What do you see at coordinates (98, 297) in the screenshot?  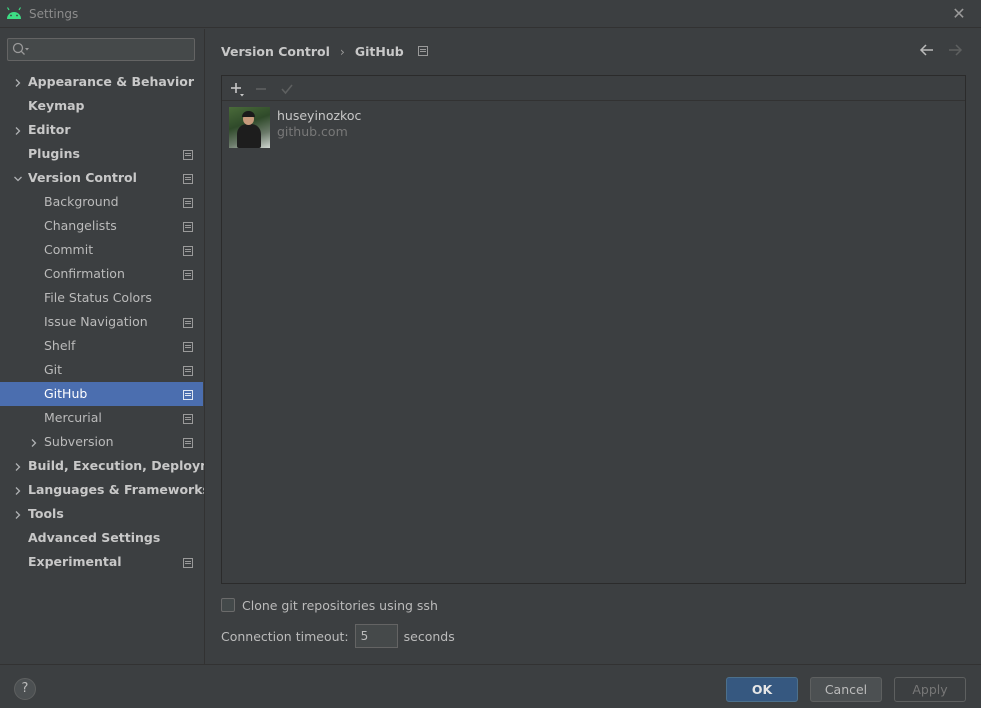 I see `sidebar-item-label: File Status Colors` at bounding box center [98, 297].